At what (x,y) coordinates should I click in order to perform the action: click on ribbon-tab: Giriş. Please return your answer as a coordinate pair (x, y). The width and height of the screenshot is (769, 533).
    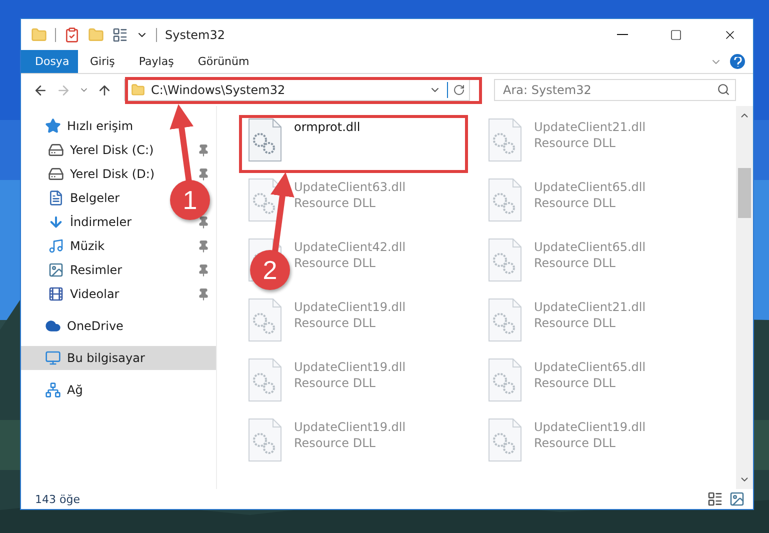
    Looking at the image, I should click on (102, 61).